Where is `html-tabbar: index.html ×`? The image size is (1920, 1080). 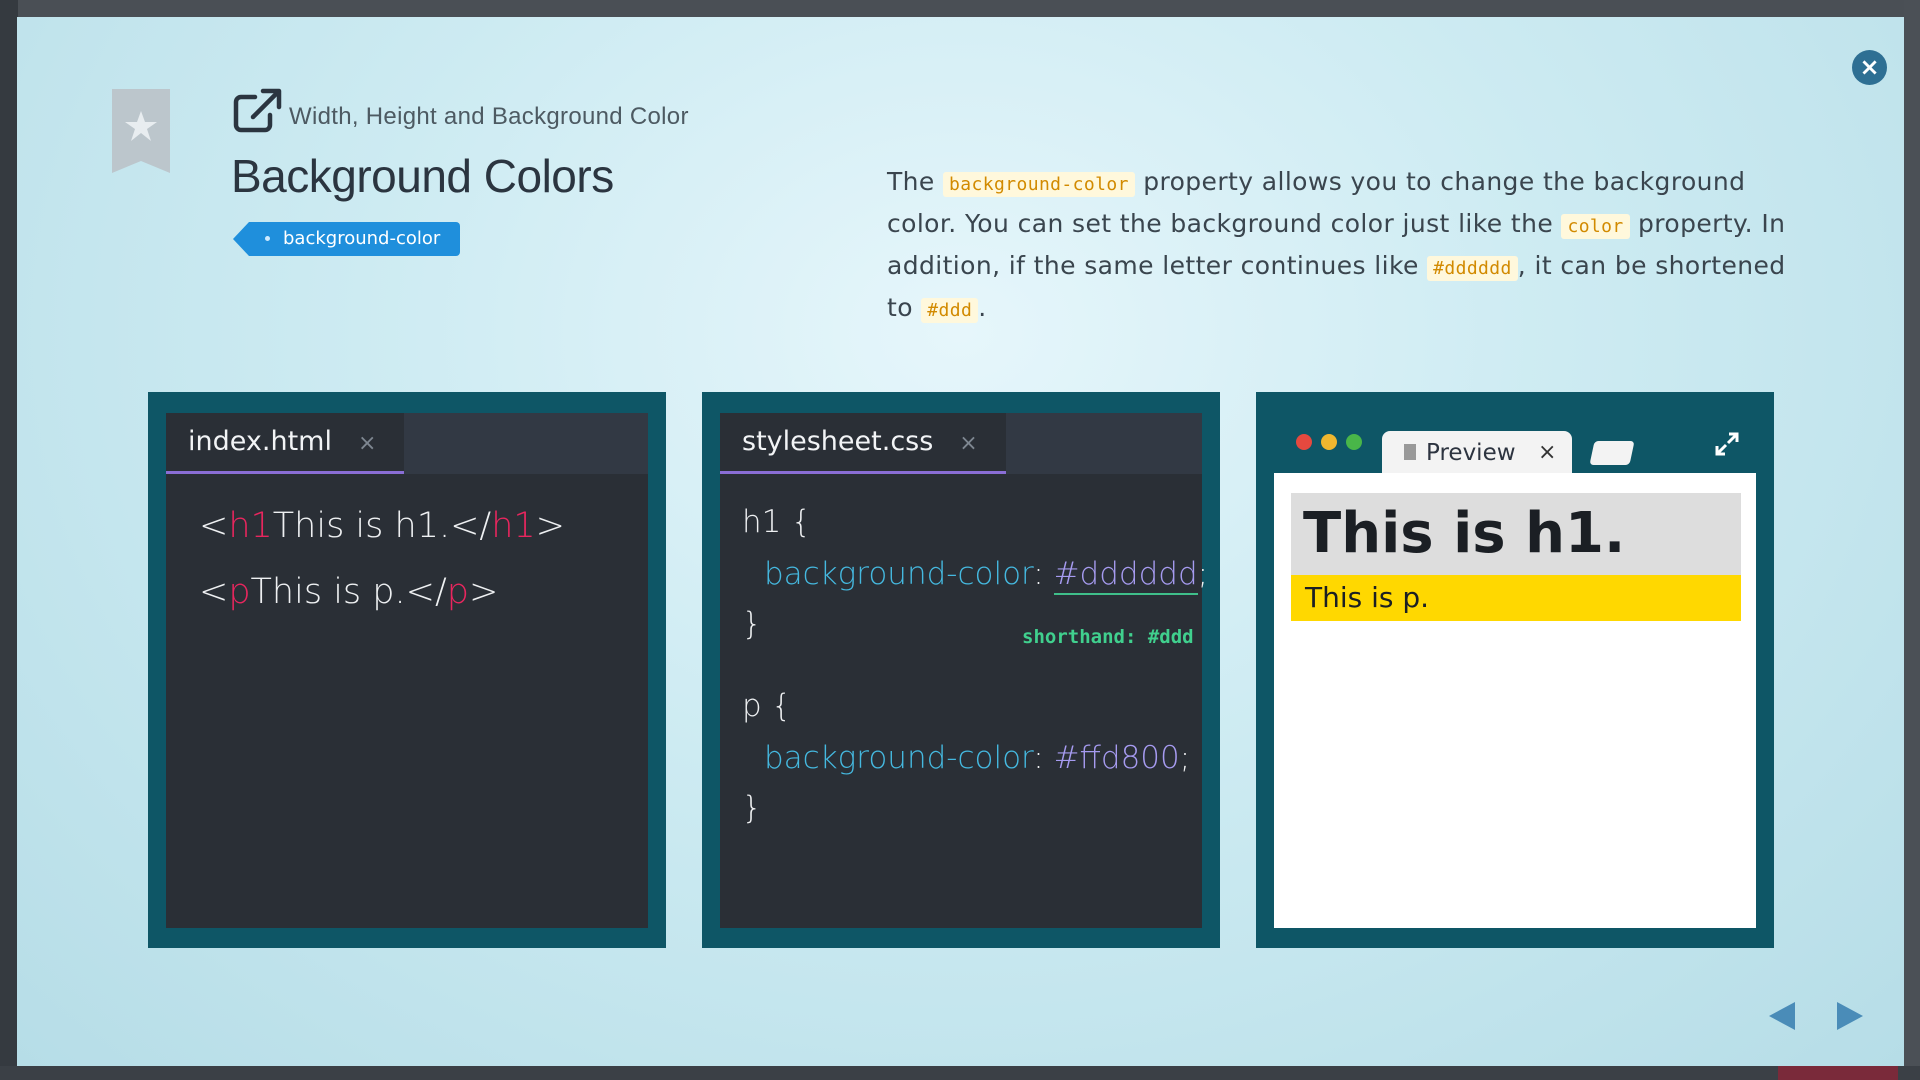 html-tabbar: index.html × is located at coordinates (407, 443).